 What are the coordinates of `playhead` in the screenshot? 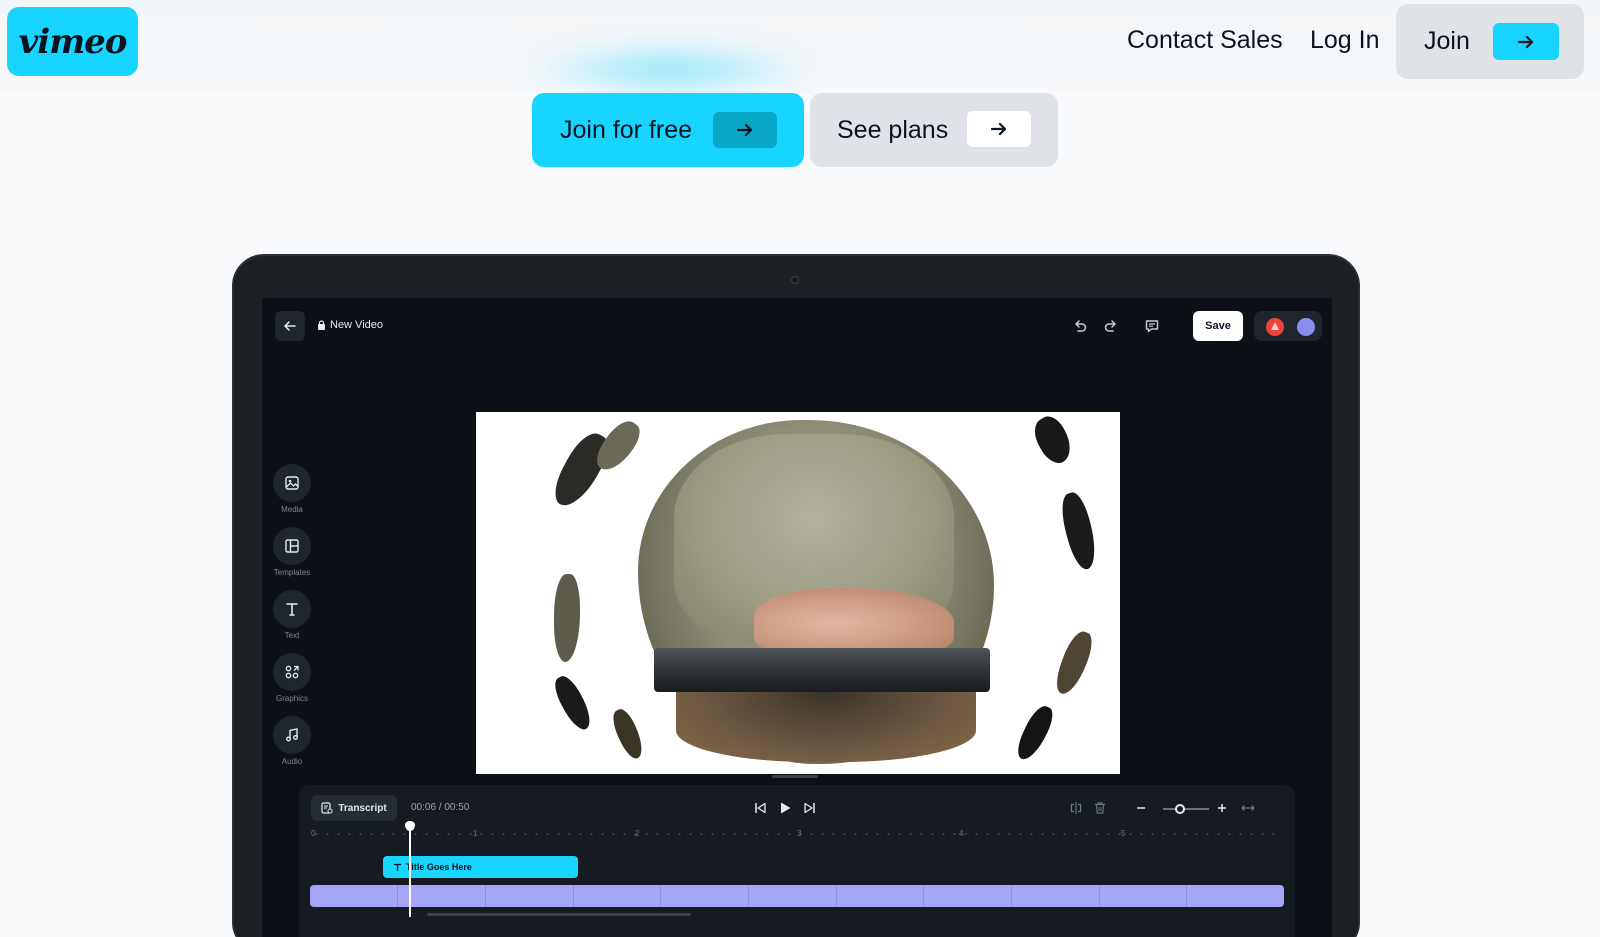 It's located at (410, 871).